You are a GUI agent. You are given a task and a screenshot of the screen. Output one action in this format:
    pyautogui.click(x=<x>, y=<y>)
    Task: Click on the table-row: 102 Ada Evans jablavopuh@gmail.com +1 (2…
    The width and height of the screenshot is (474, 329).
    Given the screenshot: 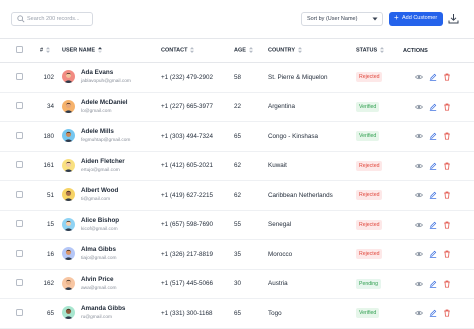 What is the action you would take?
    pyautogui.click(x=237, y=77)
    